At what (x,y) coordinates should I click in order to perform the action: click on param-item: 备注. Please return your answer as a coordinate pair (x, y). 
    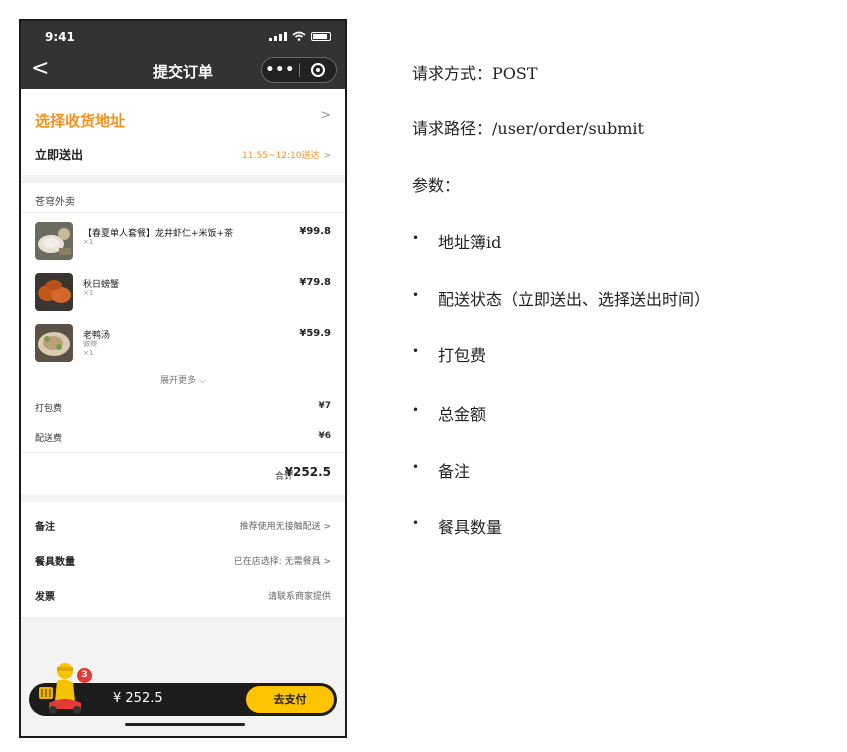
    Looking at the image, I should click on (441, 470).